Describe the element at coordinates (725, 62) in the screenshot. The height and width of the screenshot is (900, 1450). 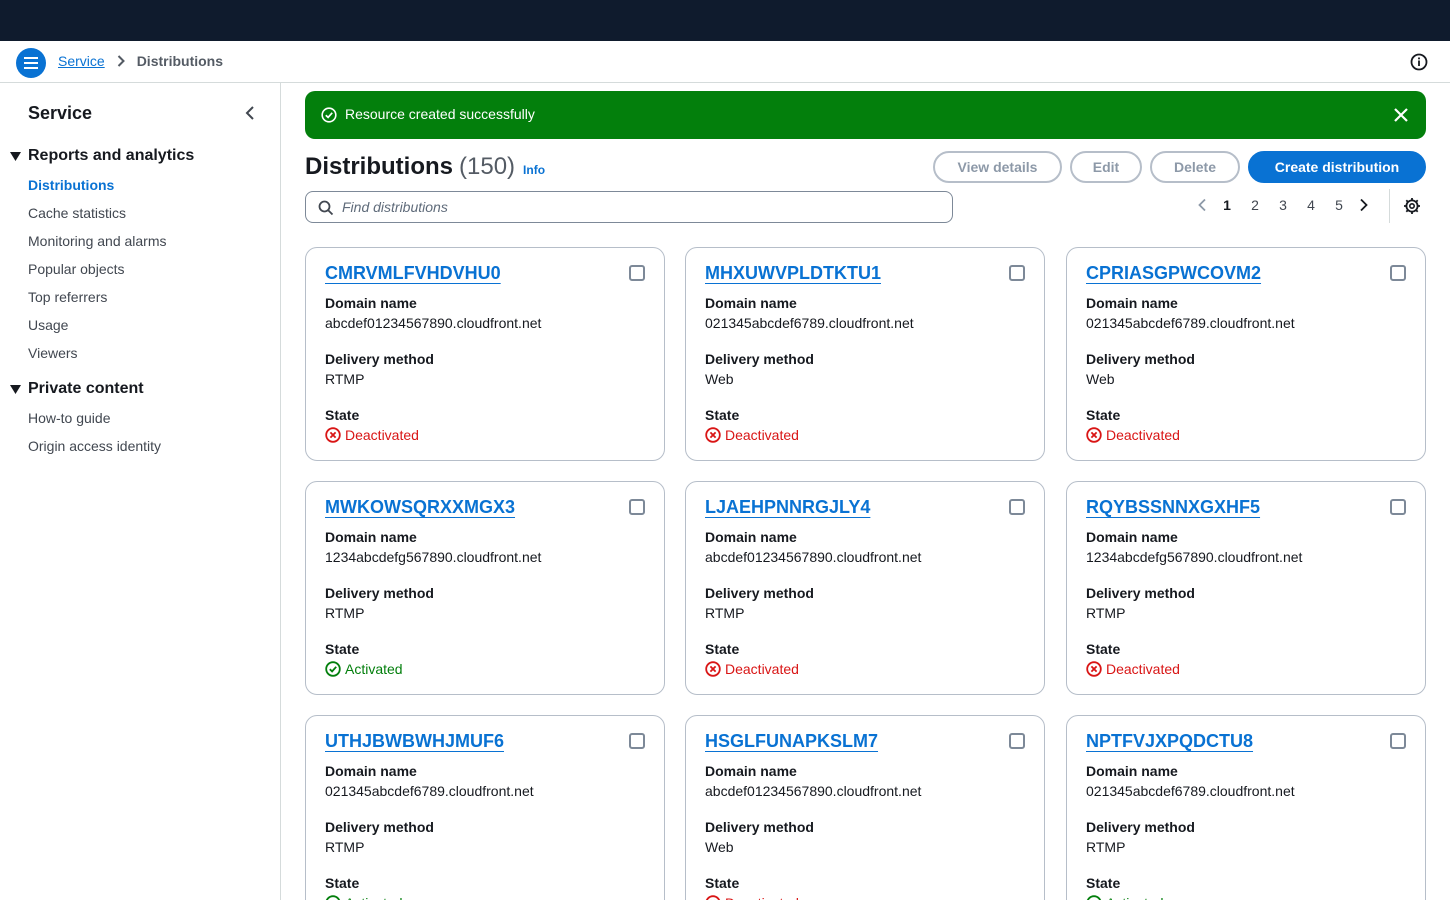
I see `breadcrumb-bar: Service Distributions` at that location.